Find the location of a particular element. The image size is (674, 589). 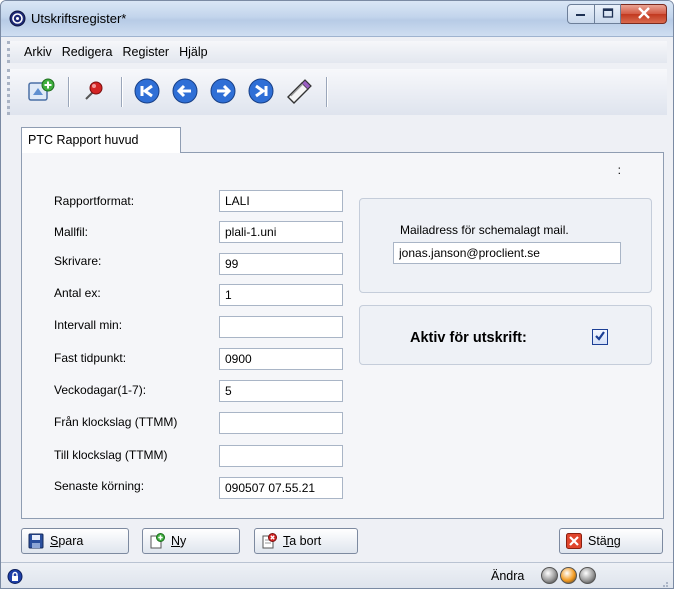

mallfil-input is located at coordinates (281, 232).